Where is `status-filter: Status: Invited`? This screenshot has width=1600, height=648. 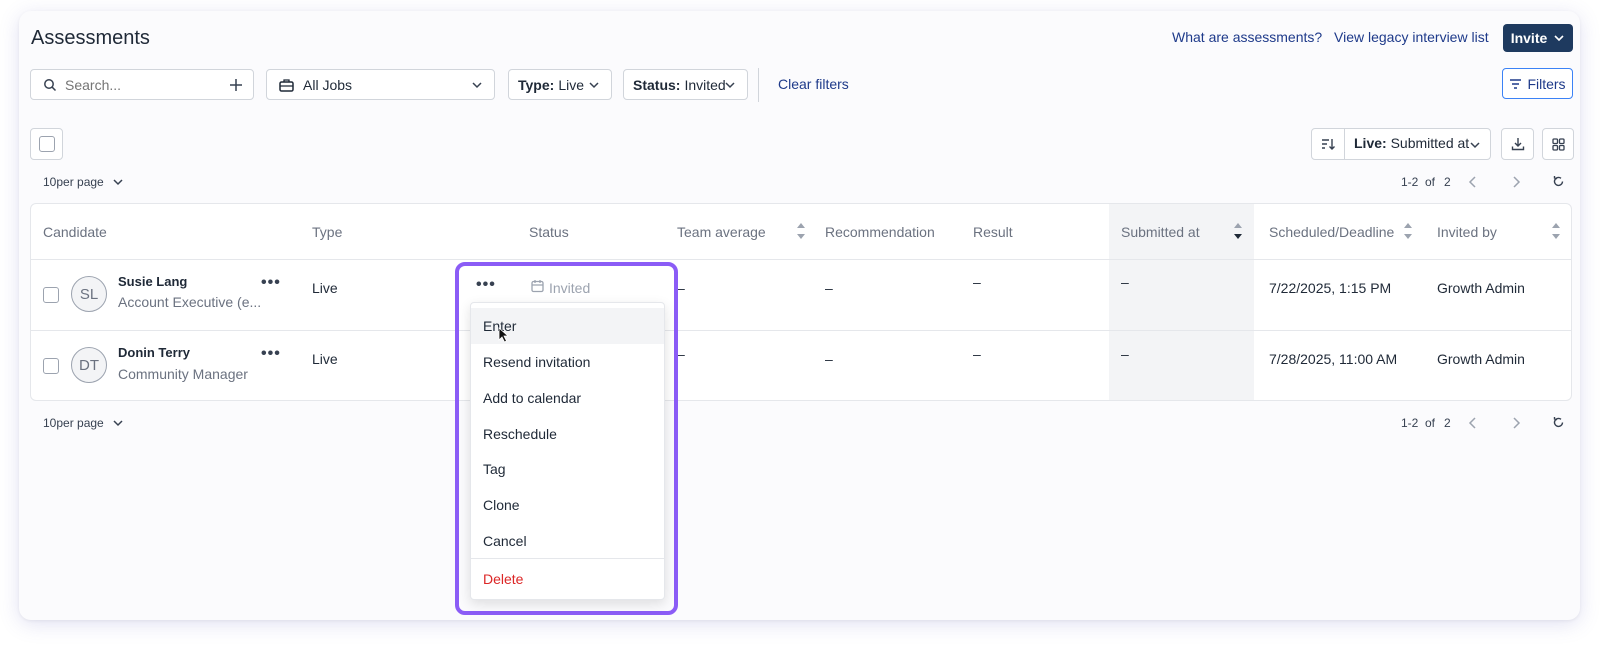 status-filter: Status: Invited is located at coordinates (685, 84).